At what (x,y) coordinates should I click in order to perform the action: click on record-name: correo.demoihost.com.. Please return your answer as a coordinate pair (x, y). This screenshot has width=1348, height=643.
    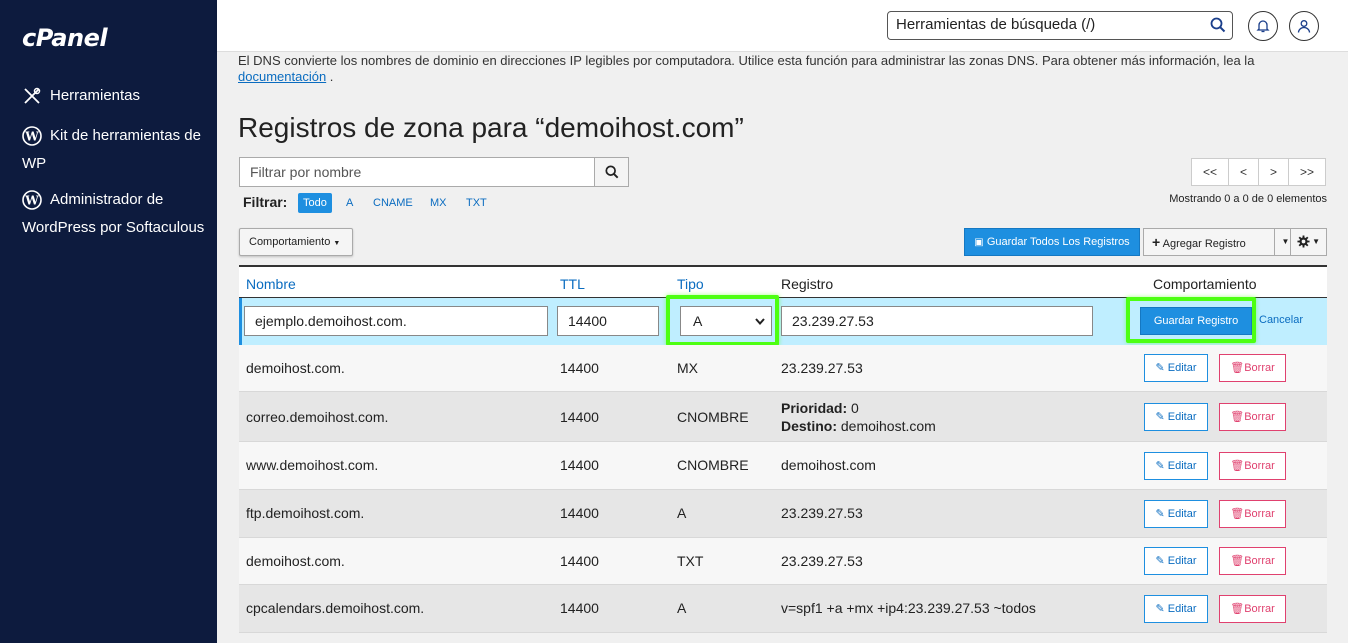
    Looking at the image, I should click on (317, 417).